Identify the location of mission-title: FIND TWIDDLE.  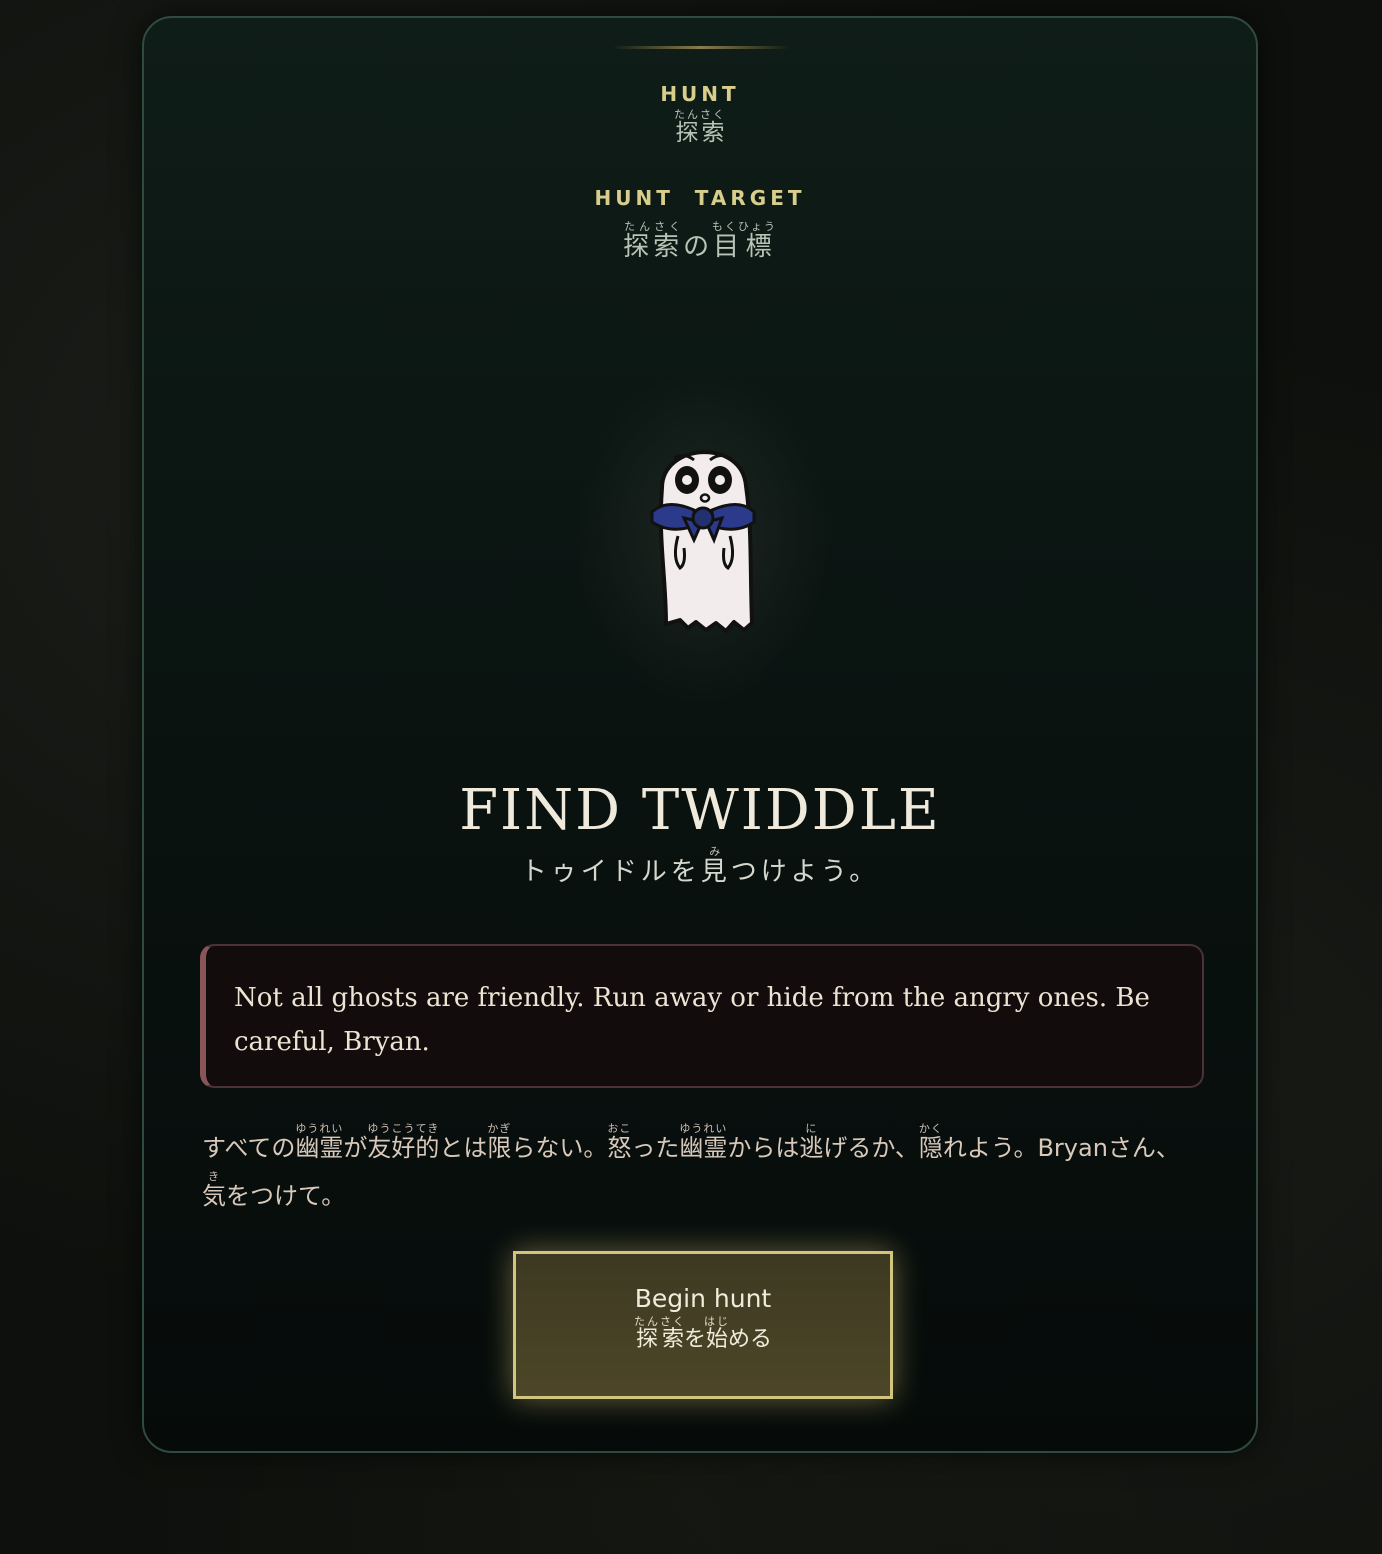
(700, 810).